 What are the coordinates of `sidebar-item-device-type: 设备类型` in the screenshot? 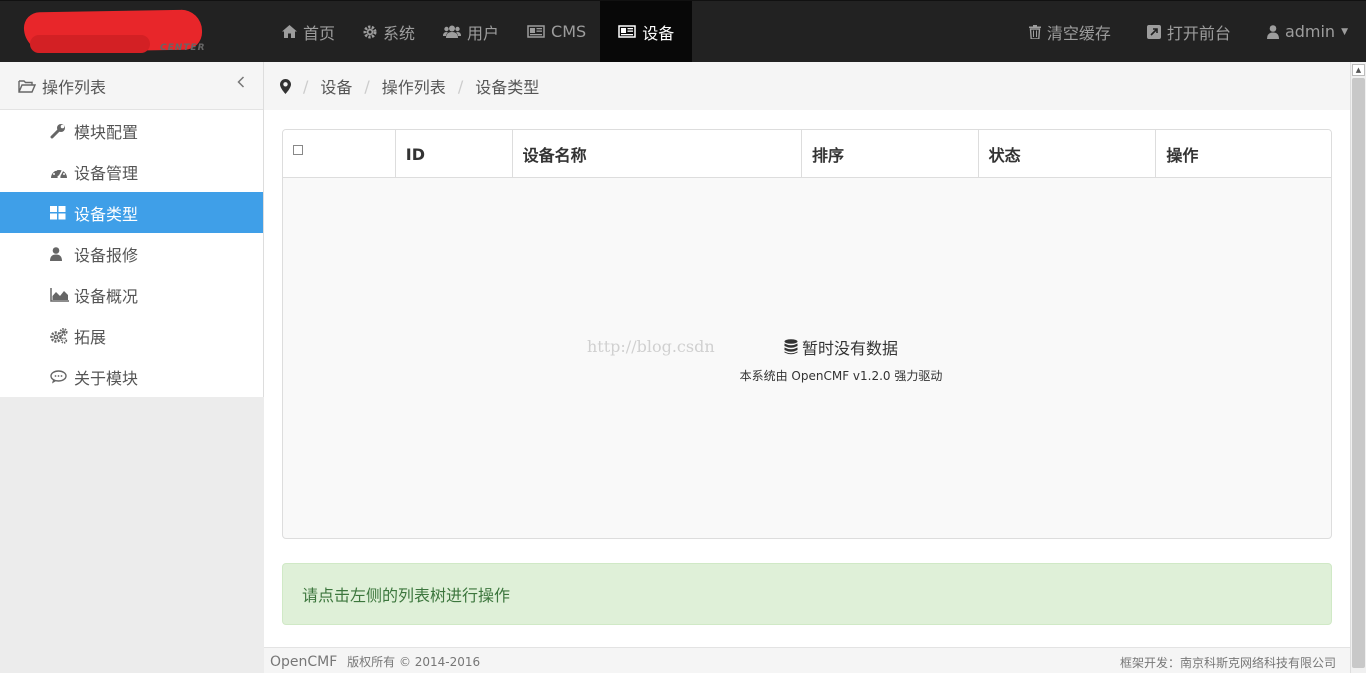 It's located at (131, 212).